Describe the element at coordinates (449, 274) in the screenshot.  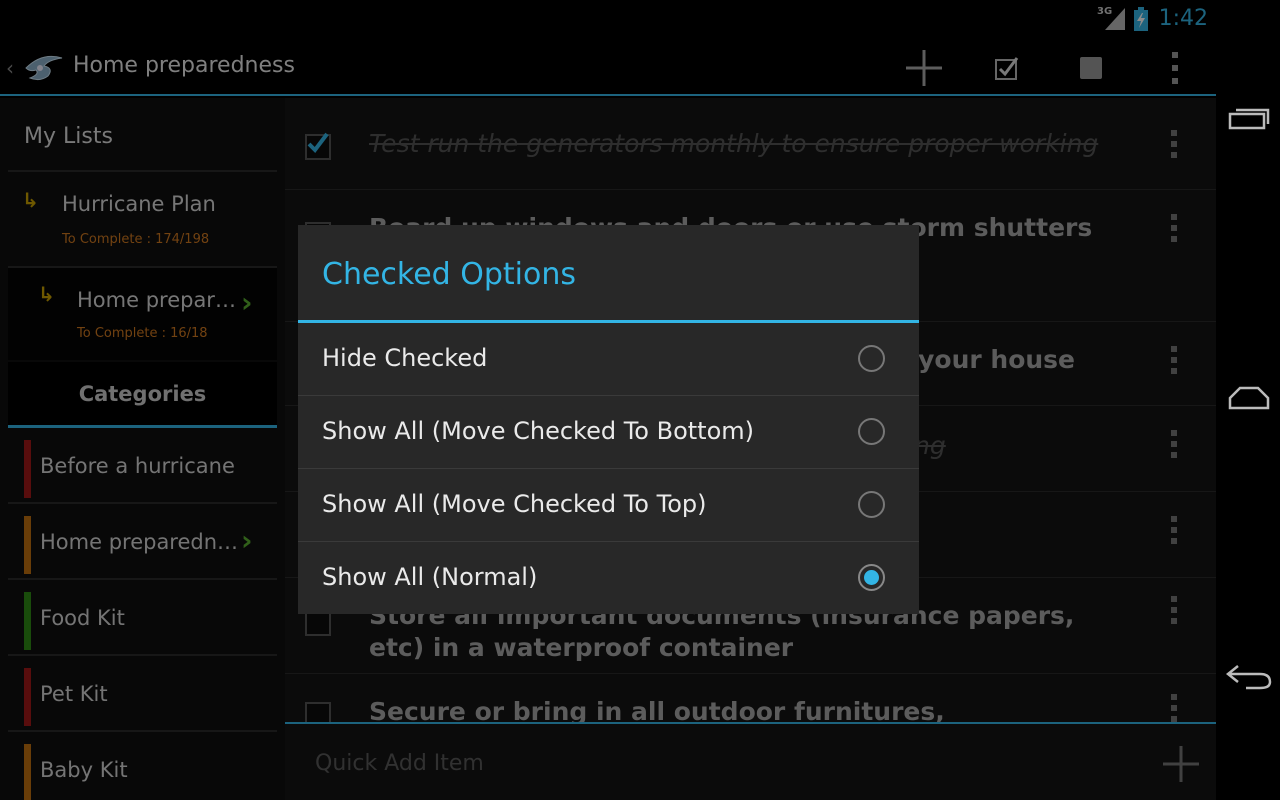
I see `dialog-title: Checked Options` at that location.